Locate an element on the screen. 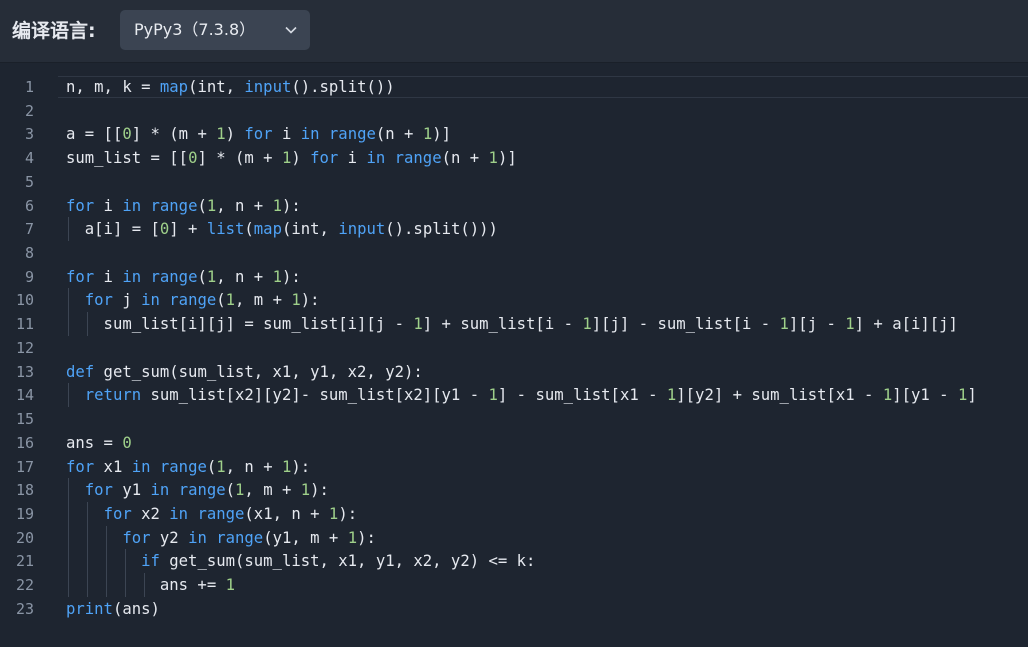  line-number: 23 is located at coordinates (24, 608).